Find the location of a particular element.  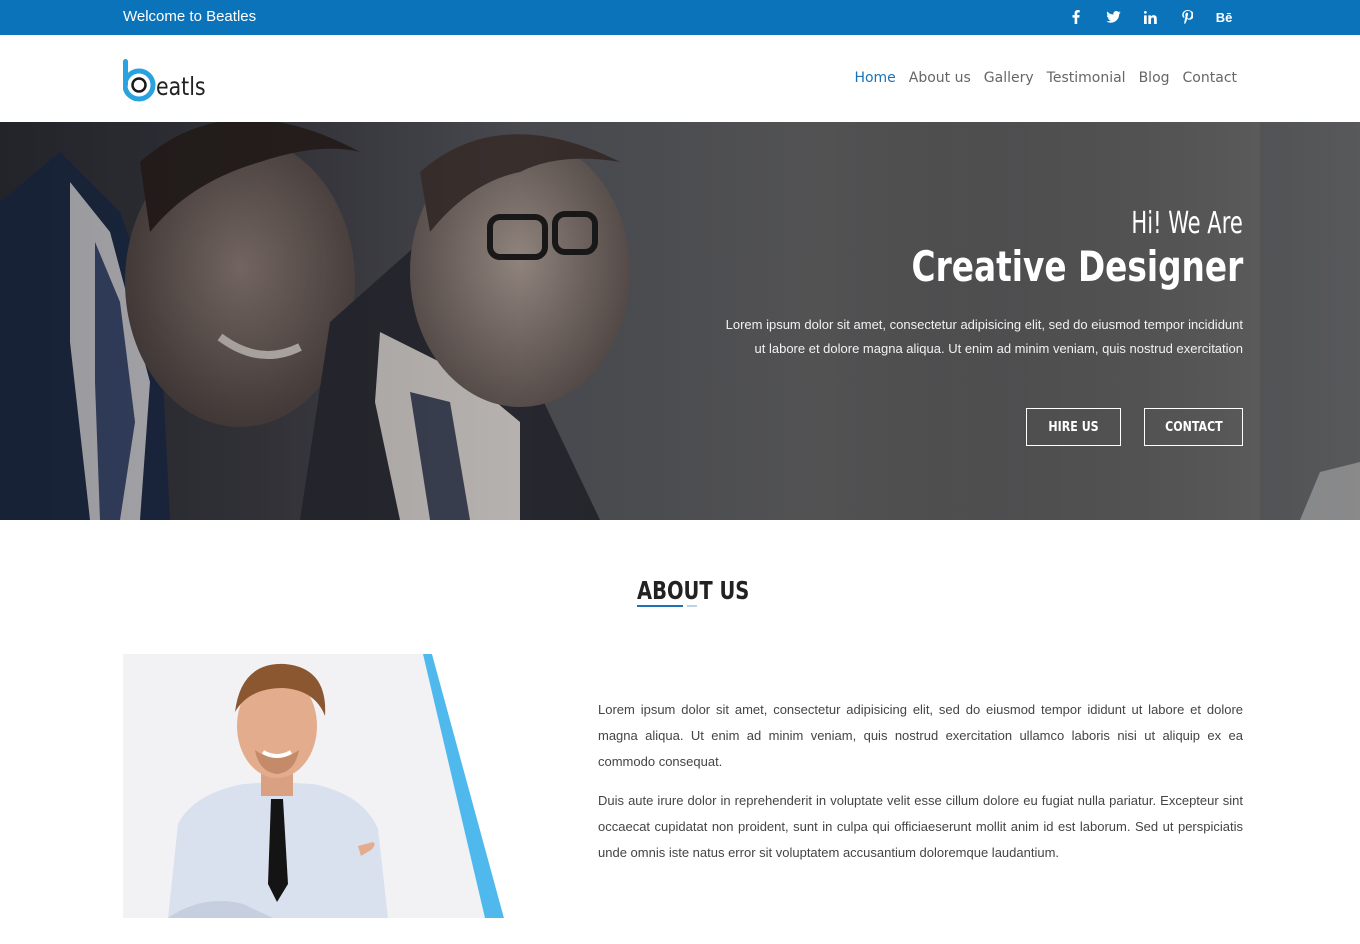

nav-item-contact: Contact is located at coordinates (1210, 78).